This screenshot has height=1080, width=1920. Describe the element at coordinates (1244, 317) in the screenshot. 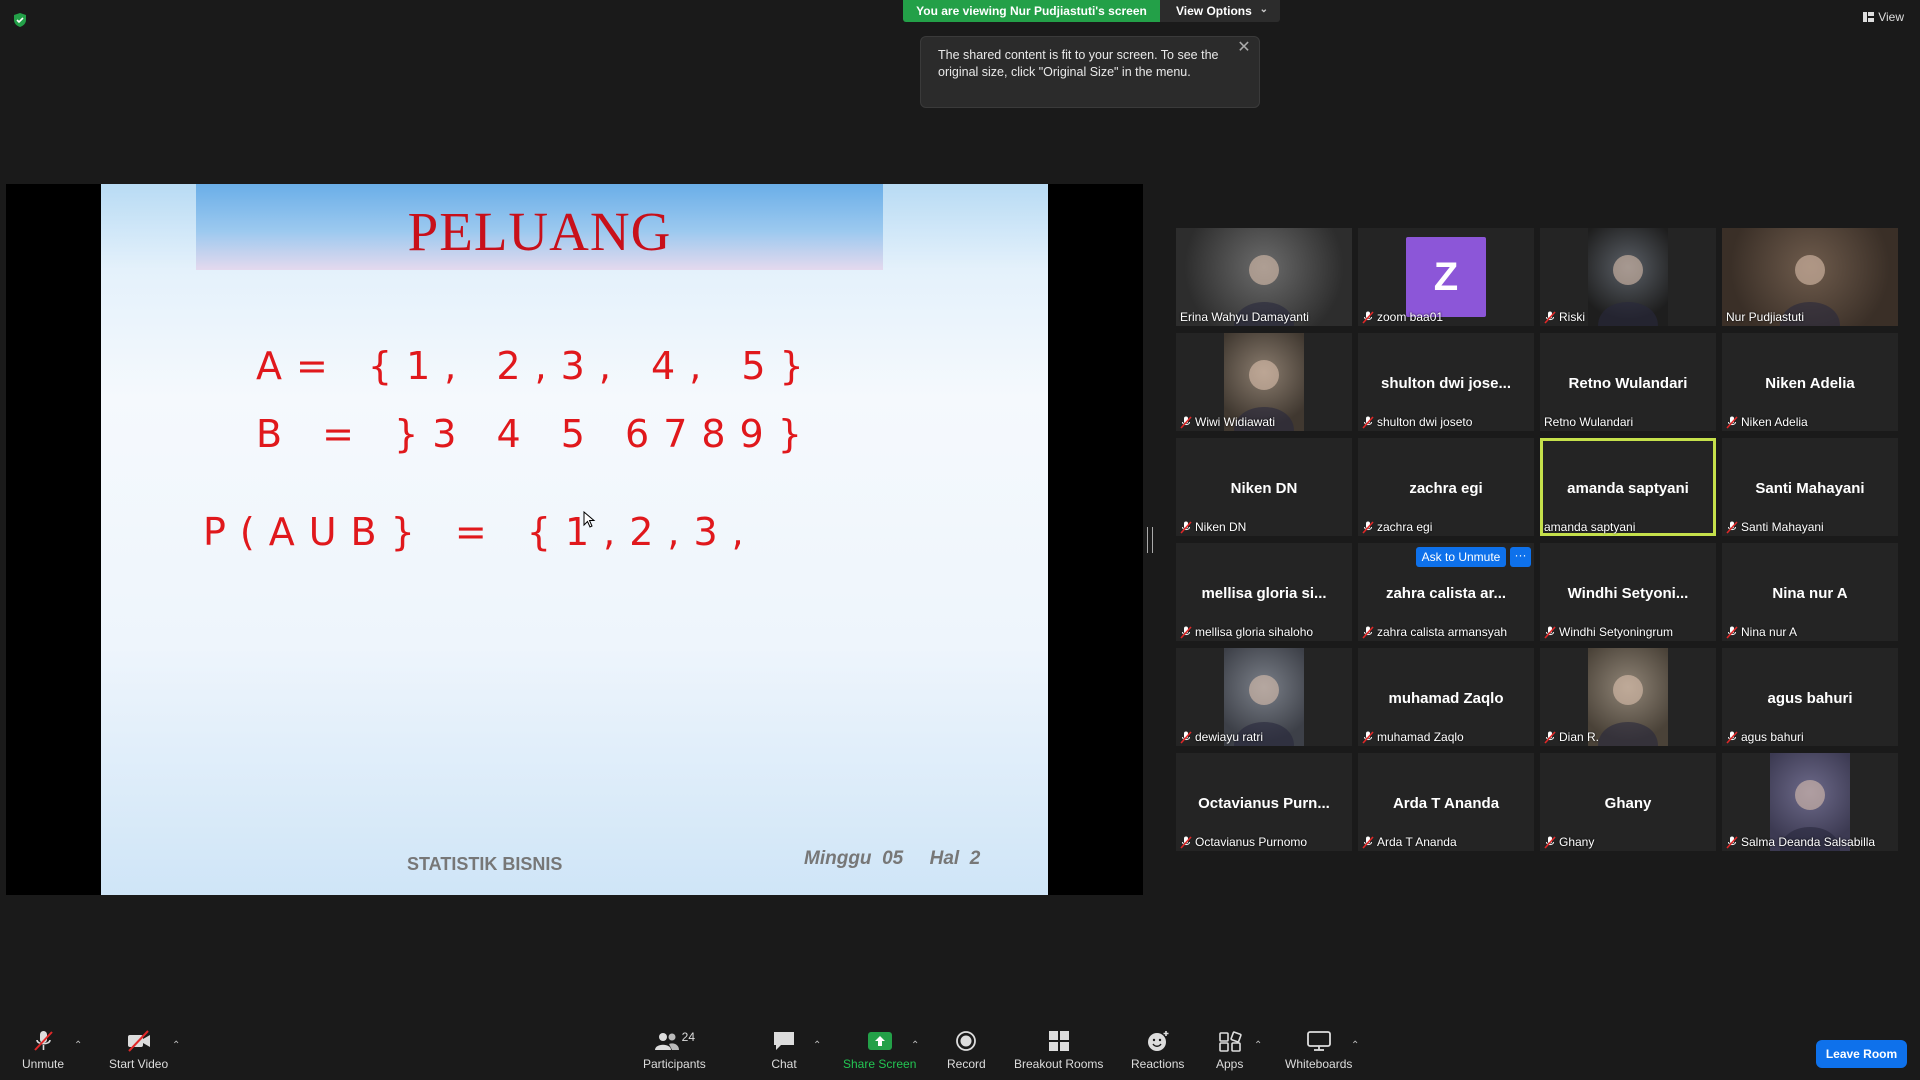

I see `participant-name-label: Erina Wahyu Damayanti` at that location.